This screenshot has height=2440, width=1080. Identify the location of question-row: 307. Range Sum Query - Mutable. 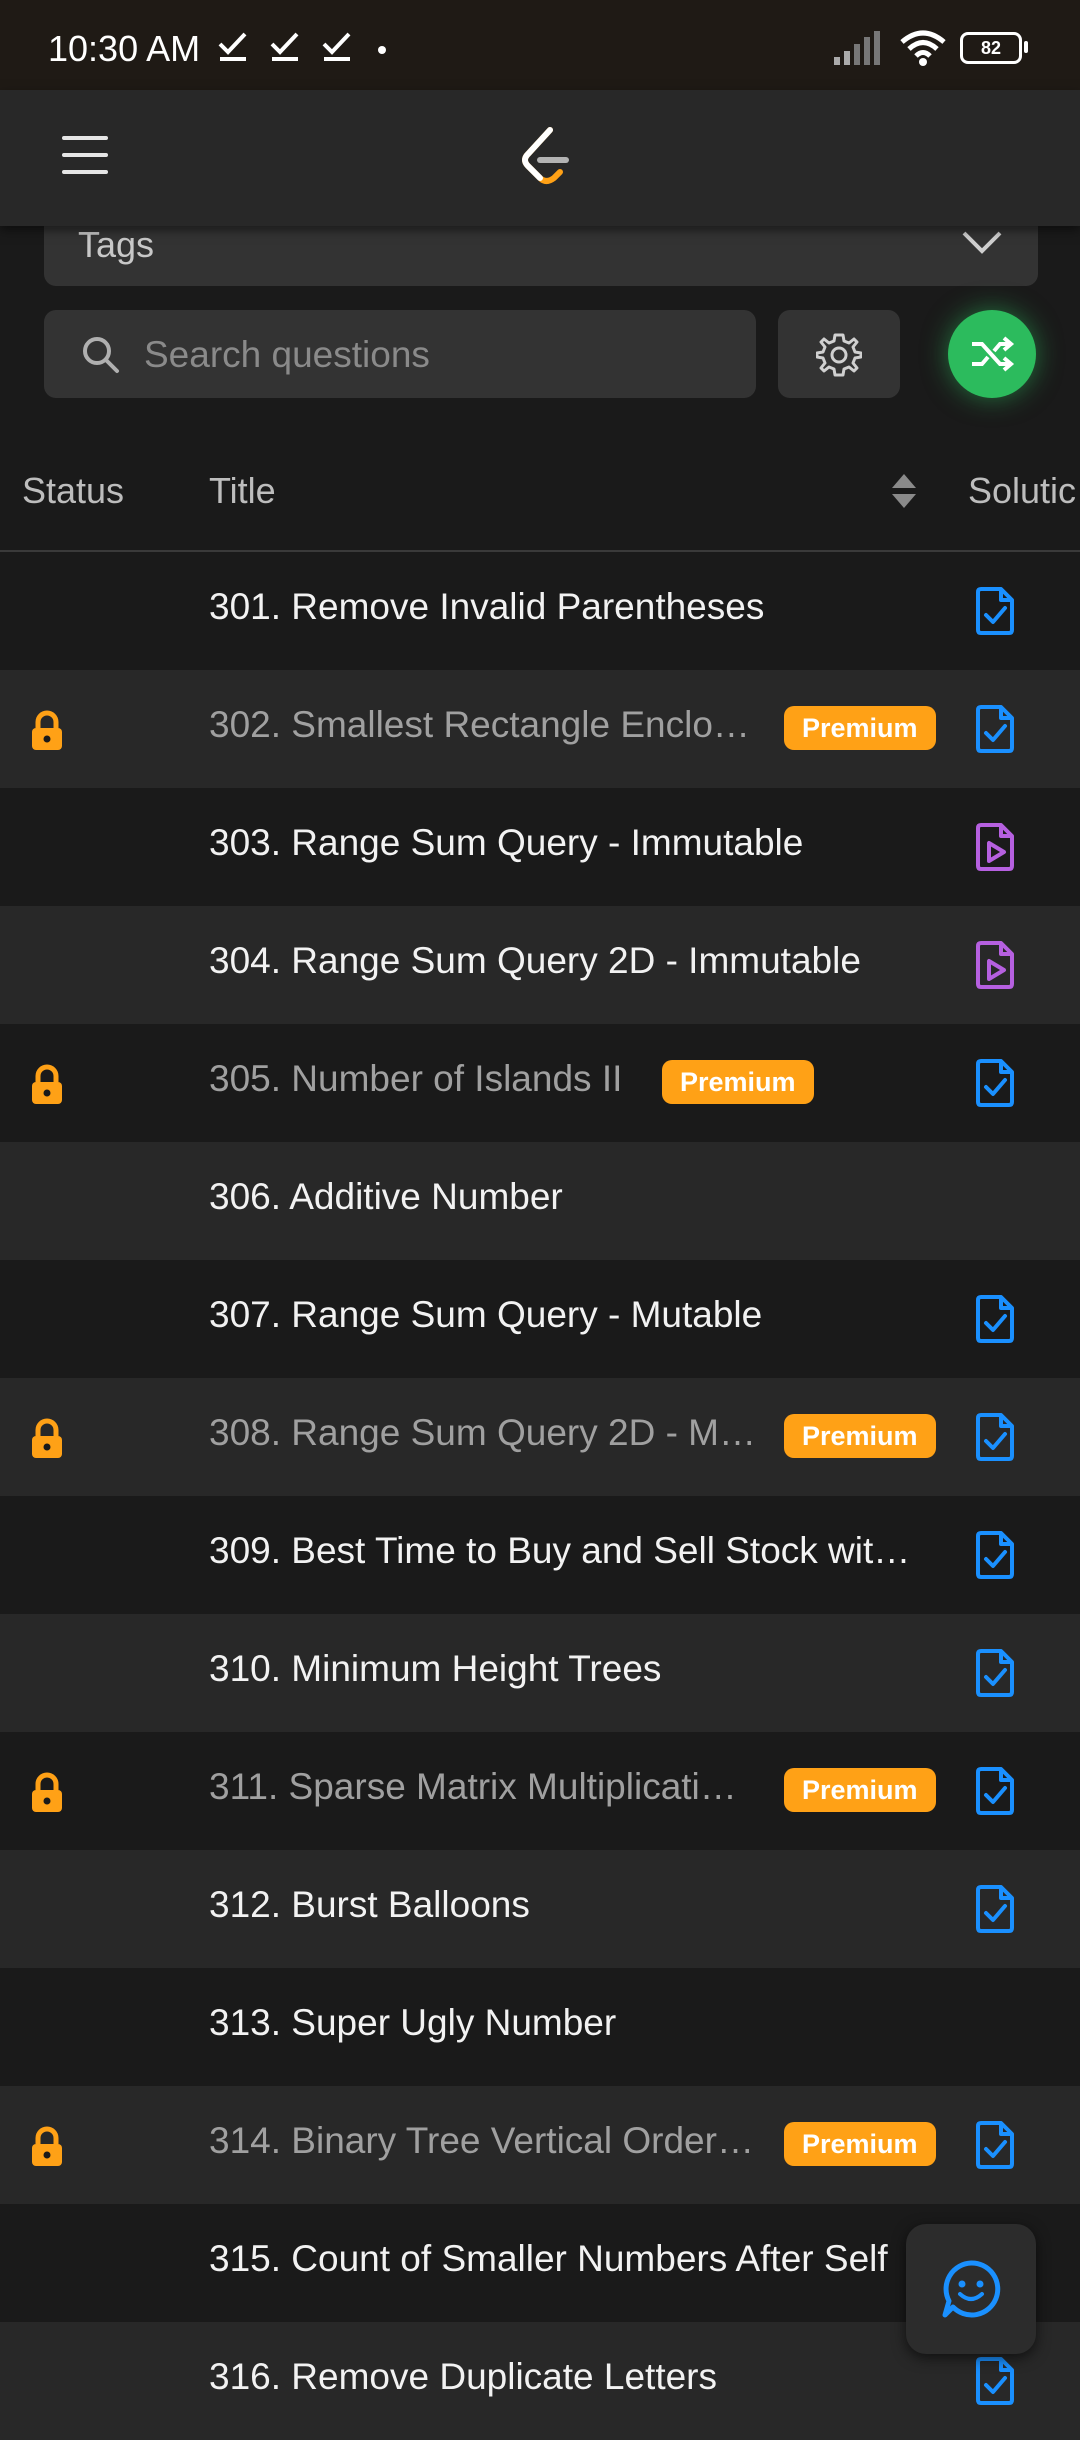
(540, 1319).